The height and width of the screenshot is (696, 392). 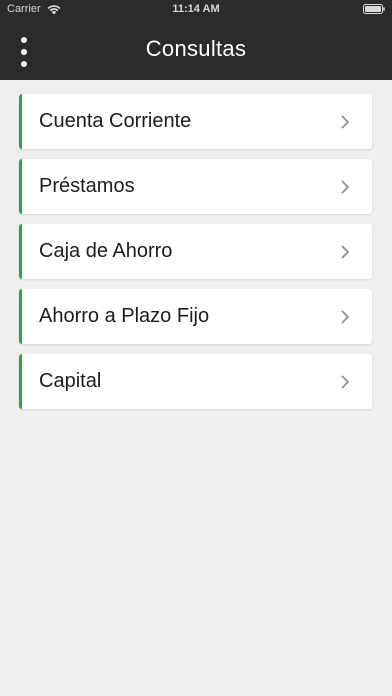 I want to click on list-item-caja-de-ahorro: Caja de Ahorro, so click(x=195, y=251).